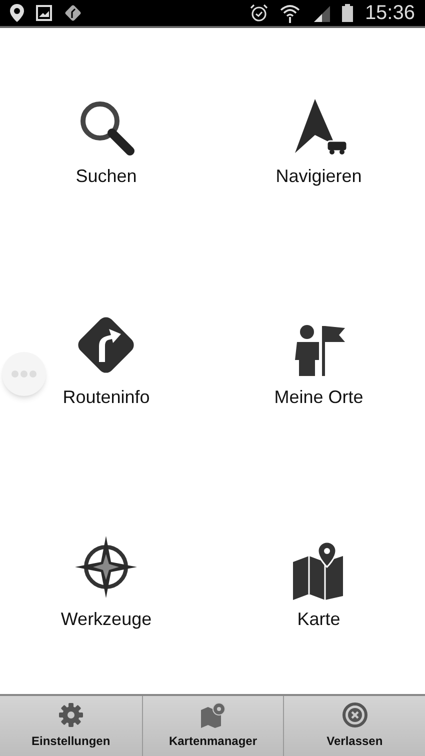 The image size is (425, 756). I want to click on toolbar-button: Kartenmanager, so click(213, 726).